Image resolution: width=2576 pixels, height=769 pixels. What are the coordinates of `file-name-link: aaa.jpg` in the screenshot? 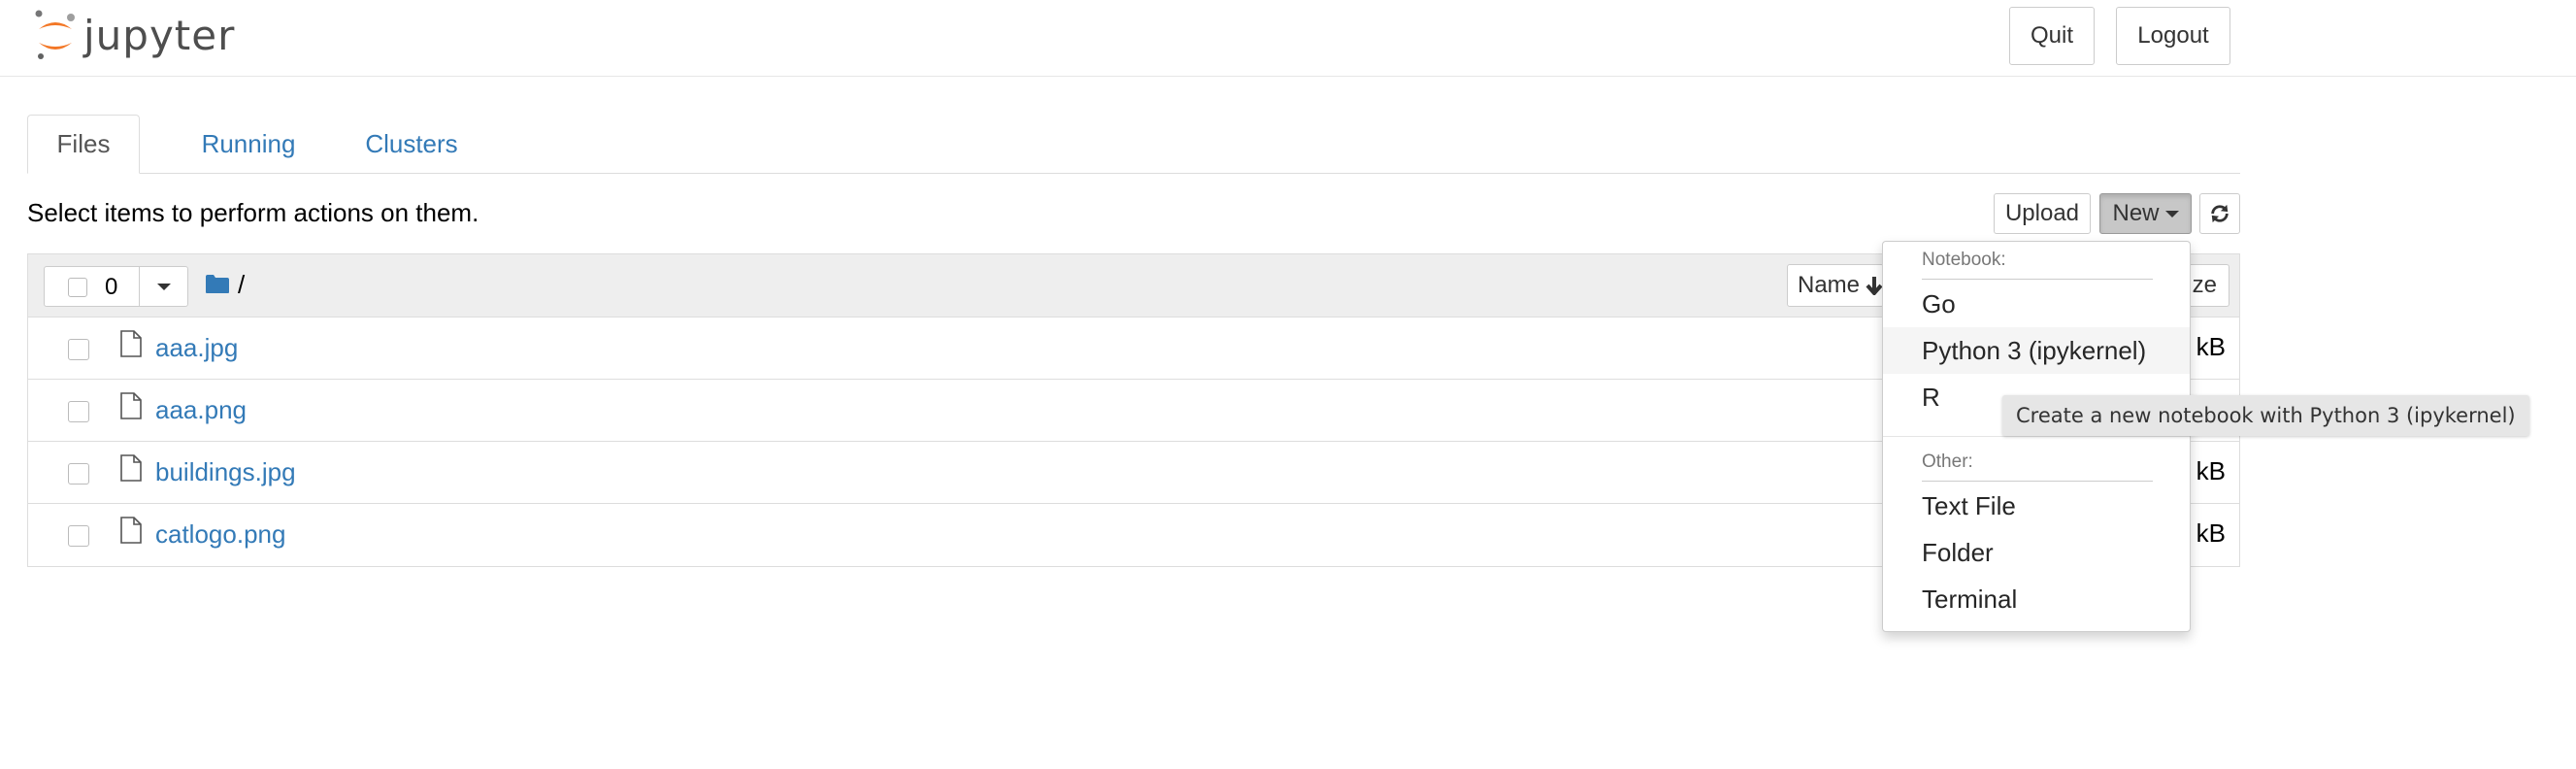 It's located at (196, 348).